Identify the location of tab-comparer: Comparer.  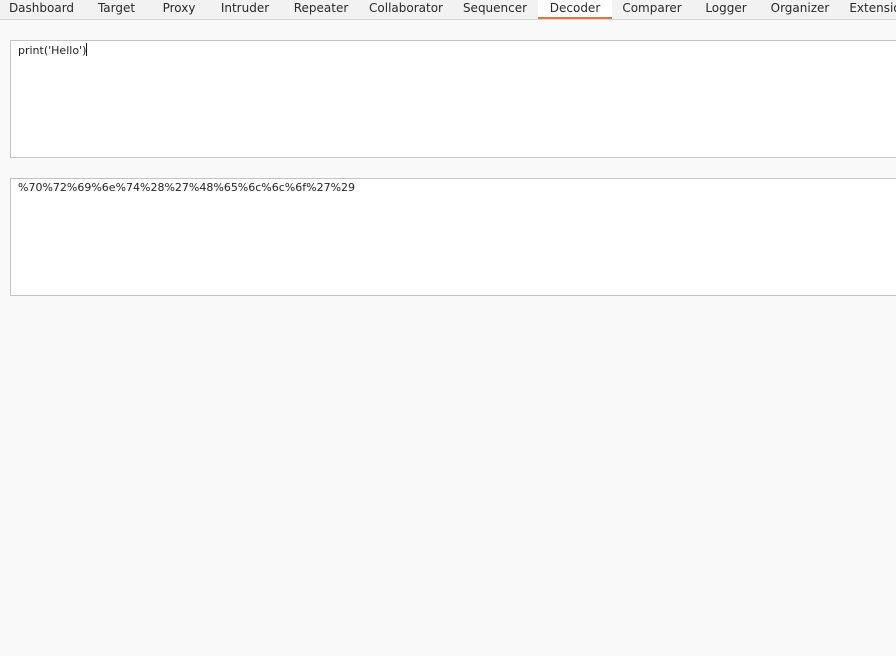
(652, 9).